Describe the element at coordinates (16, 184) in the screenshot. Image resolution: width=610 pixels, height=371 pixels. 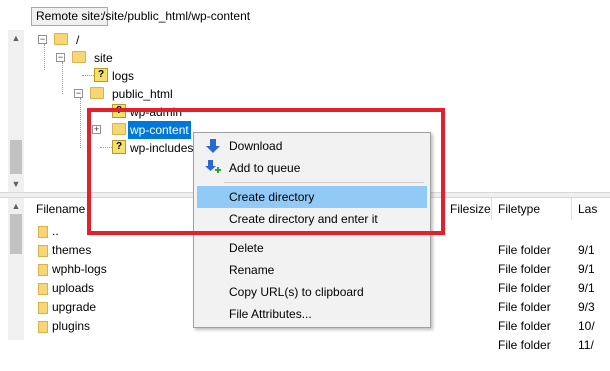
I see `scroll-down-arrow-icon: ▼` at that location.